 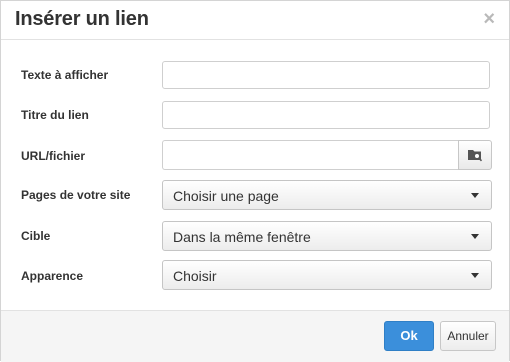 What do you see at coordinates (255, 336) in the screenshot?
I see `dialog-footer: Ok Annuler` at bounding box center [255, 336].